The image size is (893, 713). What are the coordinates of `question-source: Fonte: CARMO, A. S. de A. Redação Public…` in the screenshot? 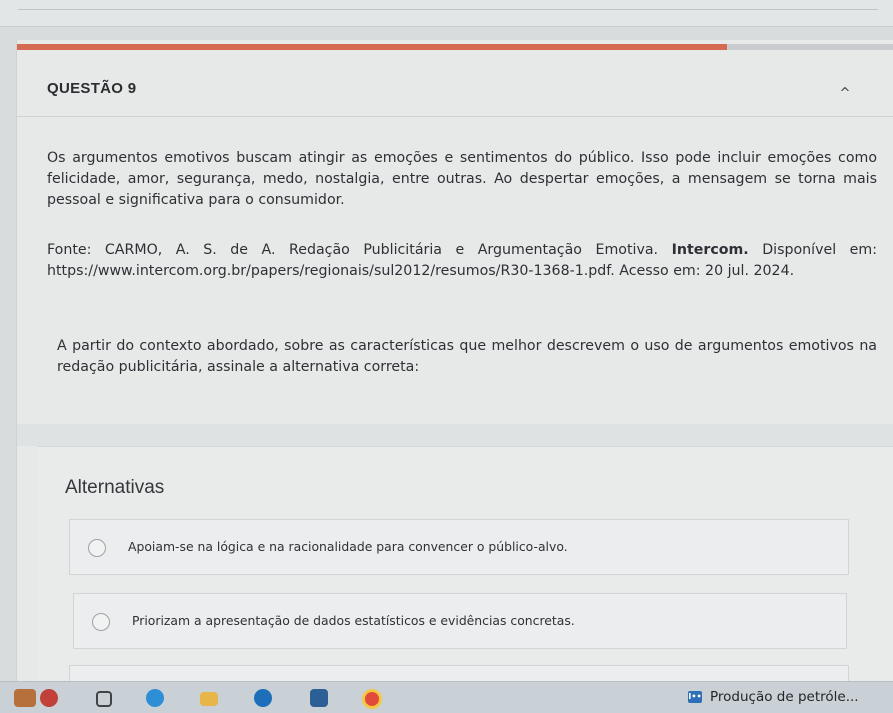 It's located at (462, 261).